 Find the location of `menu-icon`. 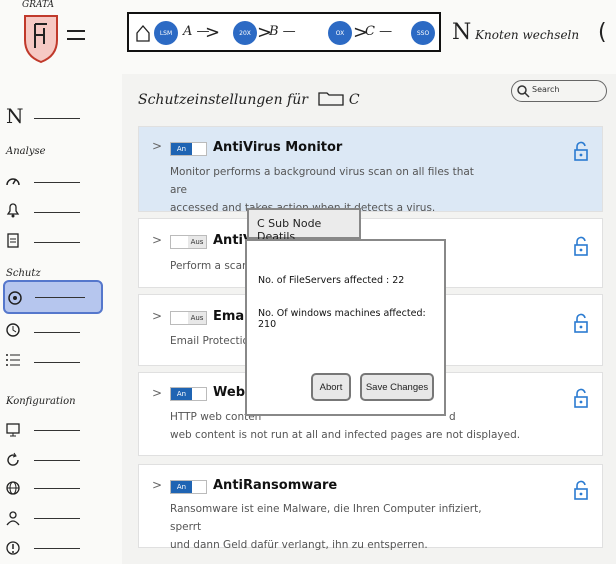

menu-icon is located at coordinates (76, 35).